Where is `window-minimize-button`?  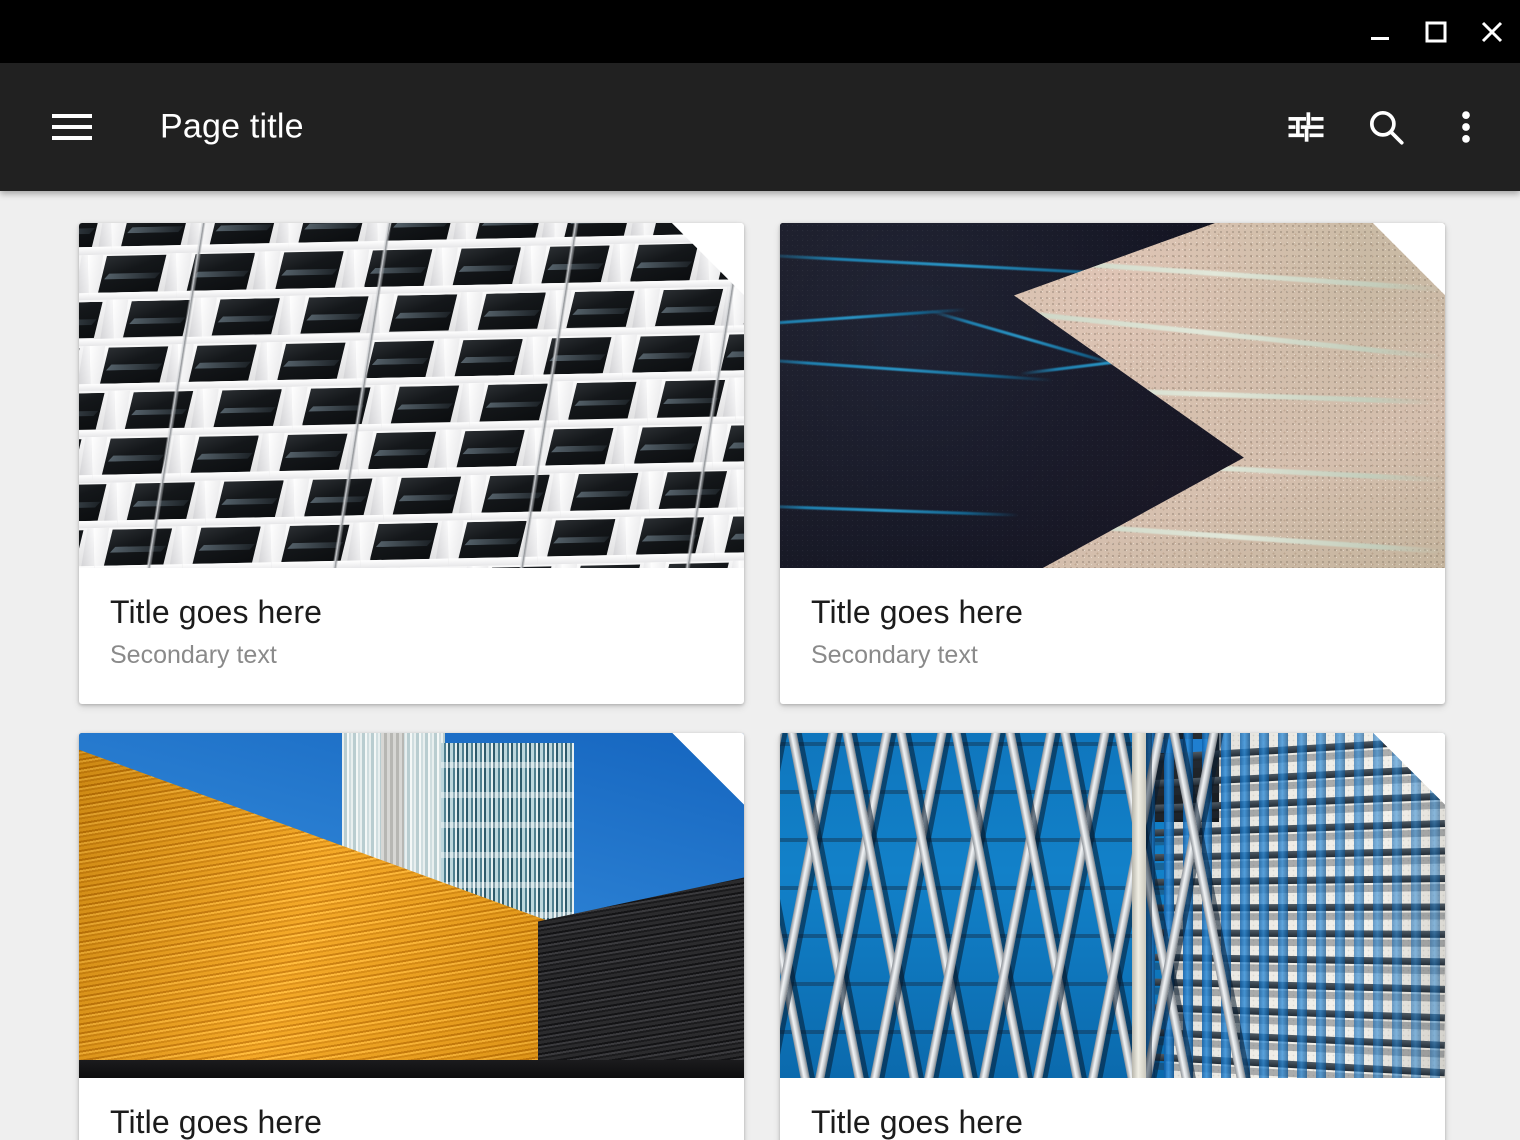 window-minimize-button is located at coordinates (1380, 31).